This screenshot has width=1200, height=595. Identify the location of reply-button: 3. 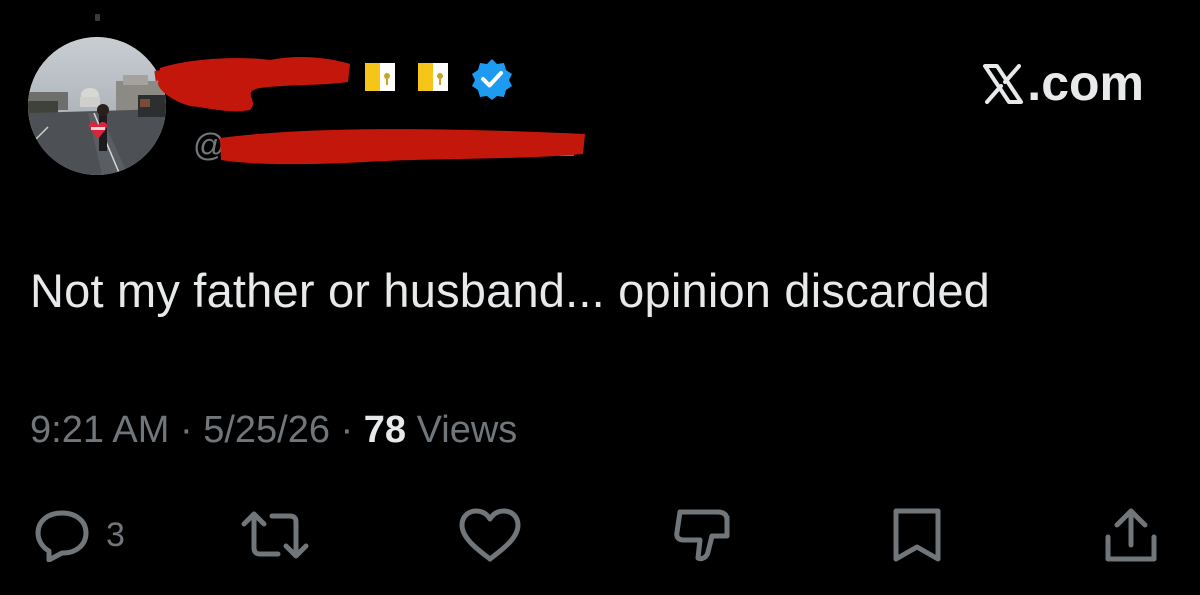
(78, 535).